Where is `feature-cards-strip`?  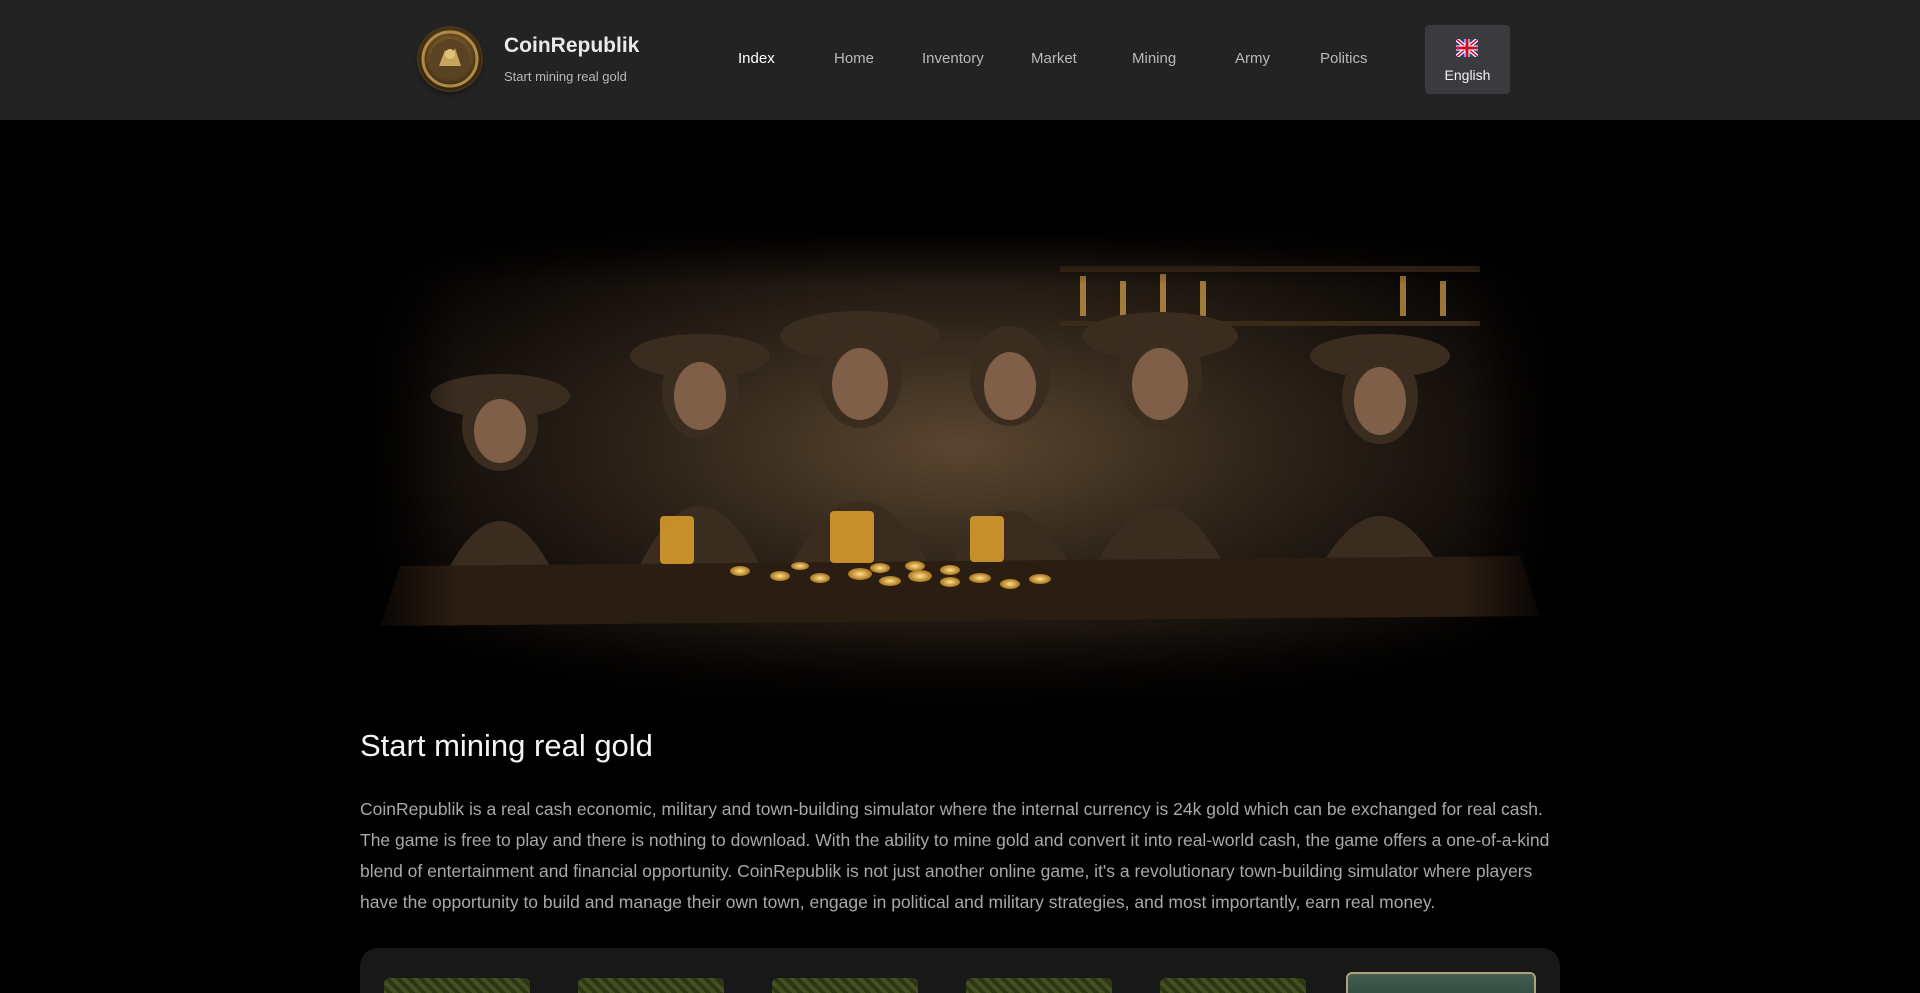
feature-cards-strip is located at coordinates (960, 970).